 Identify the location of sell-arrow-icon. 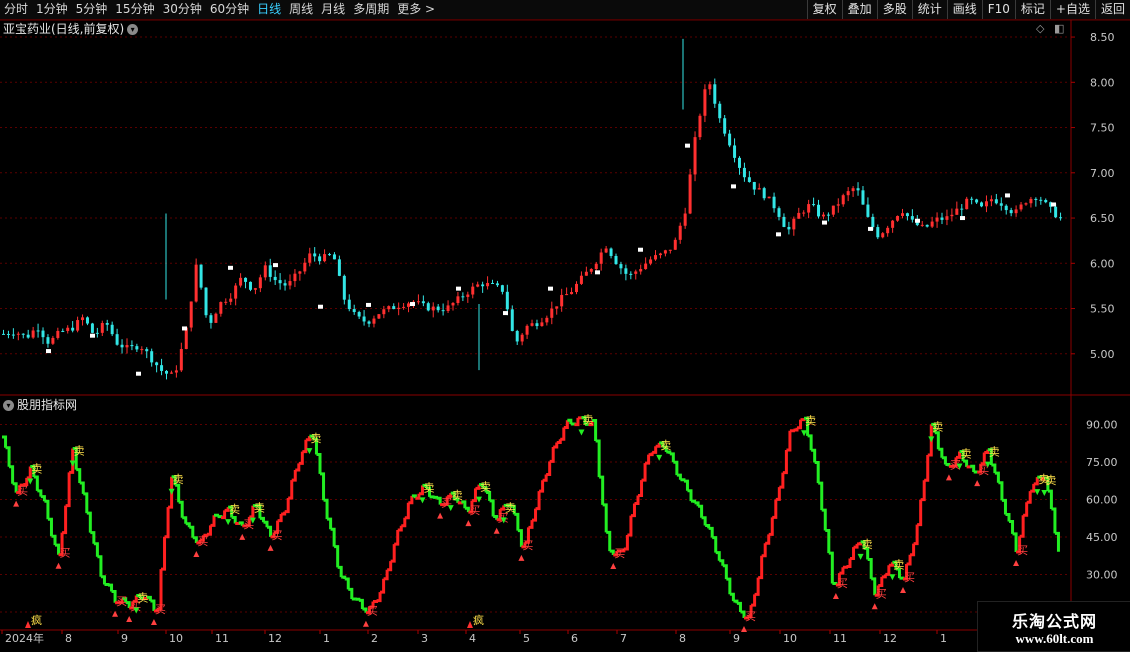
(422, 500).